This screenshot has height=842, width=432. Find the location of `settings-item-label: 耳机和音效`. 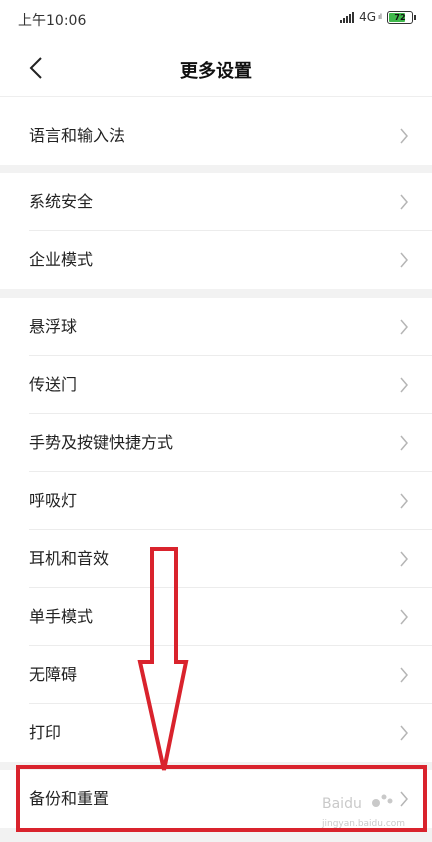

settings-item-label: 耳机和音效 is located at coordinates (69, 558).